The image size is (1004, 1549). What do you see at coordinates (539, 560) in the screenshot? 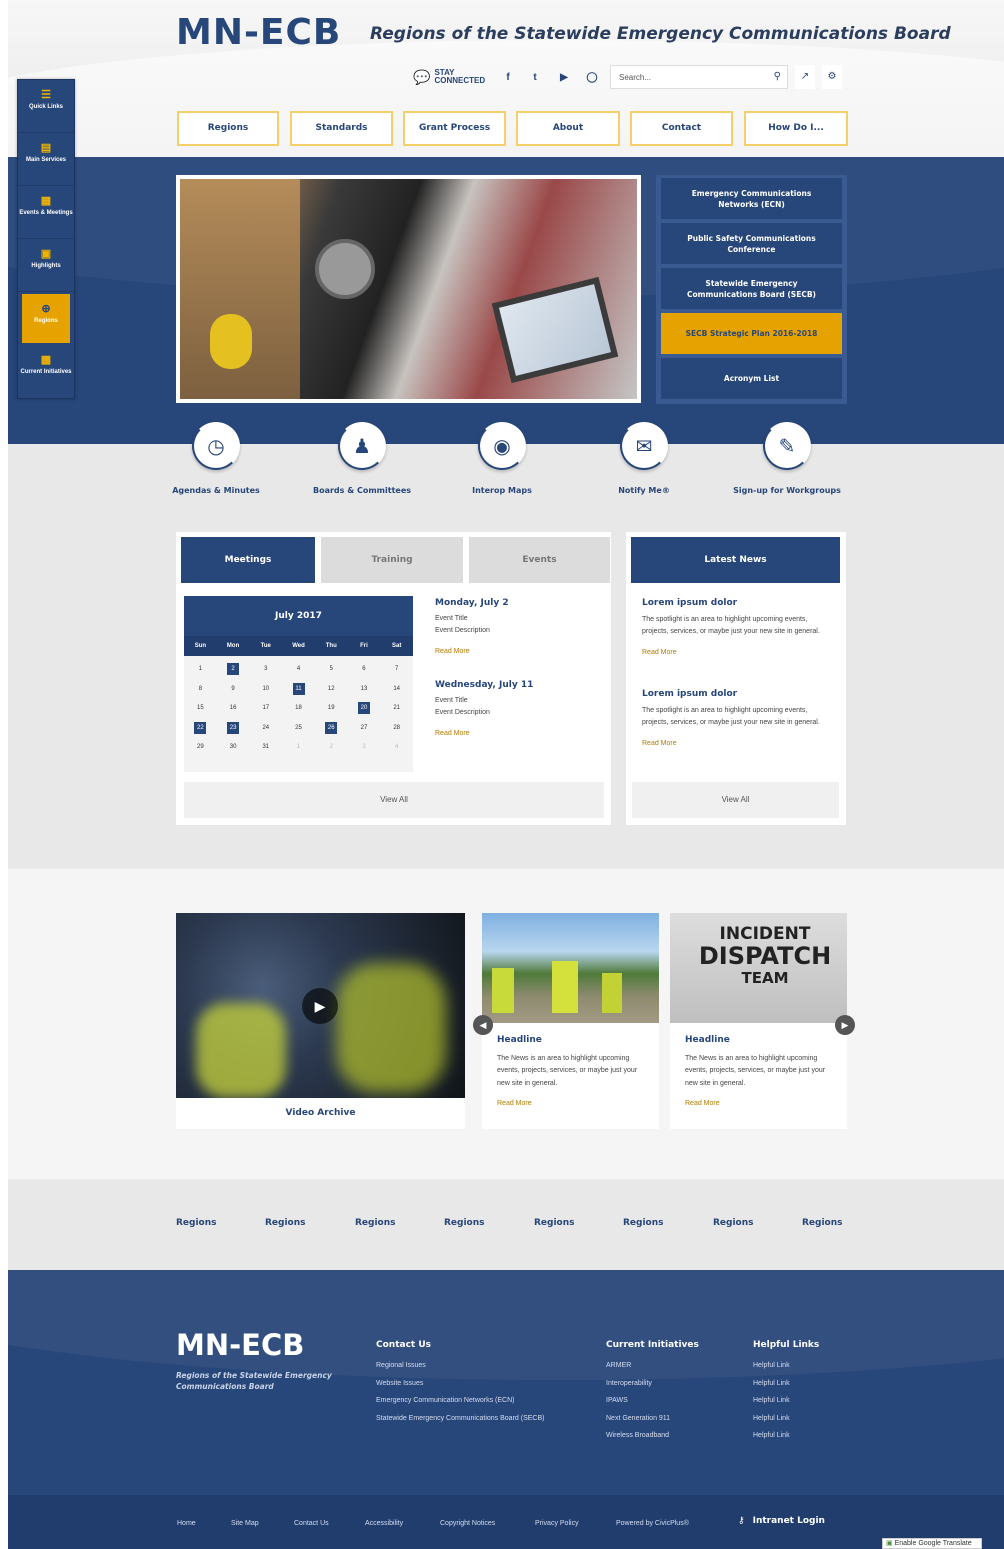
I see `tab-events: Events` at bounding box center [539, 560].